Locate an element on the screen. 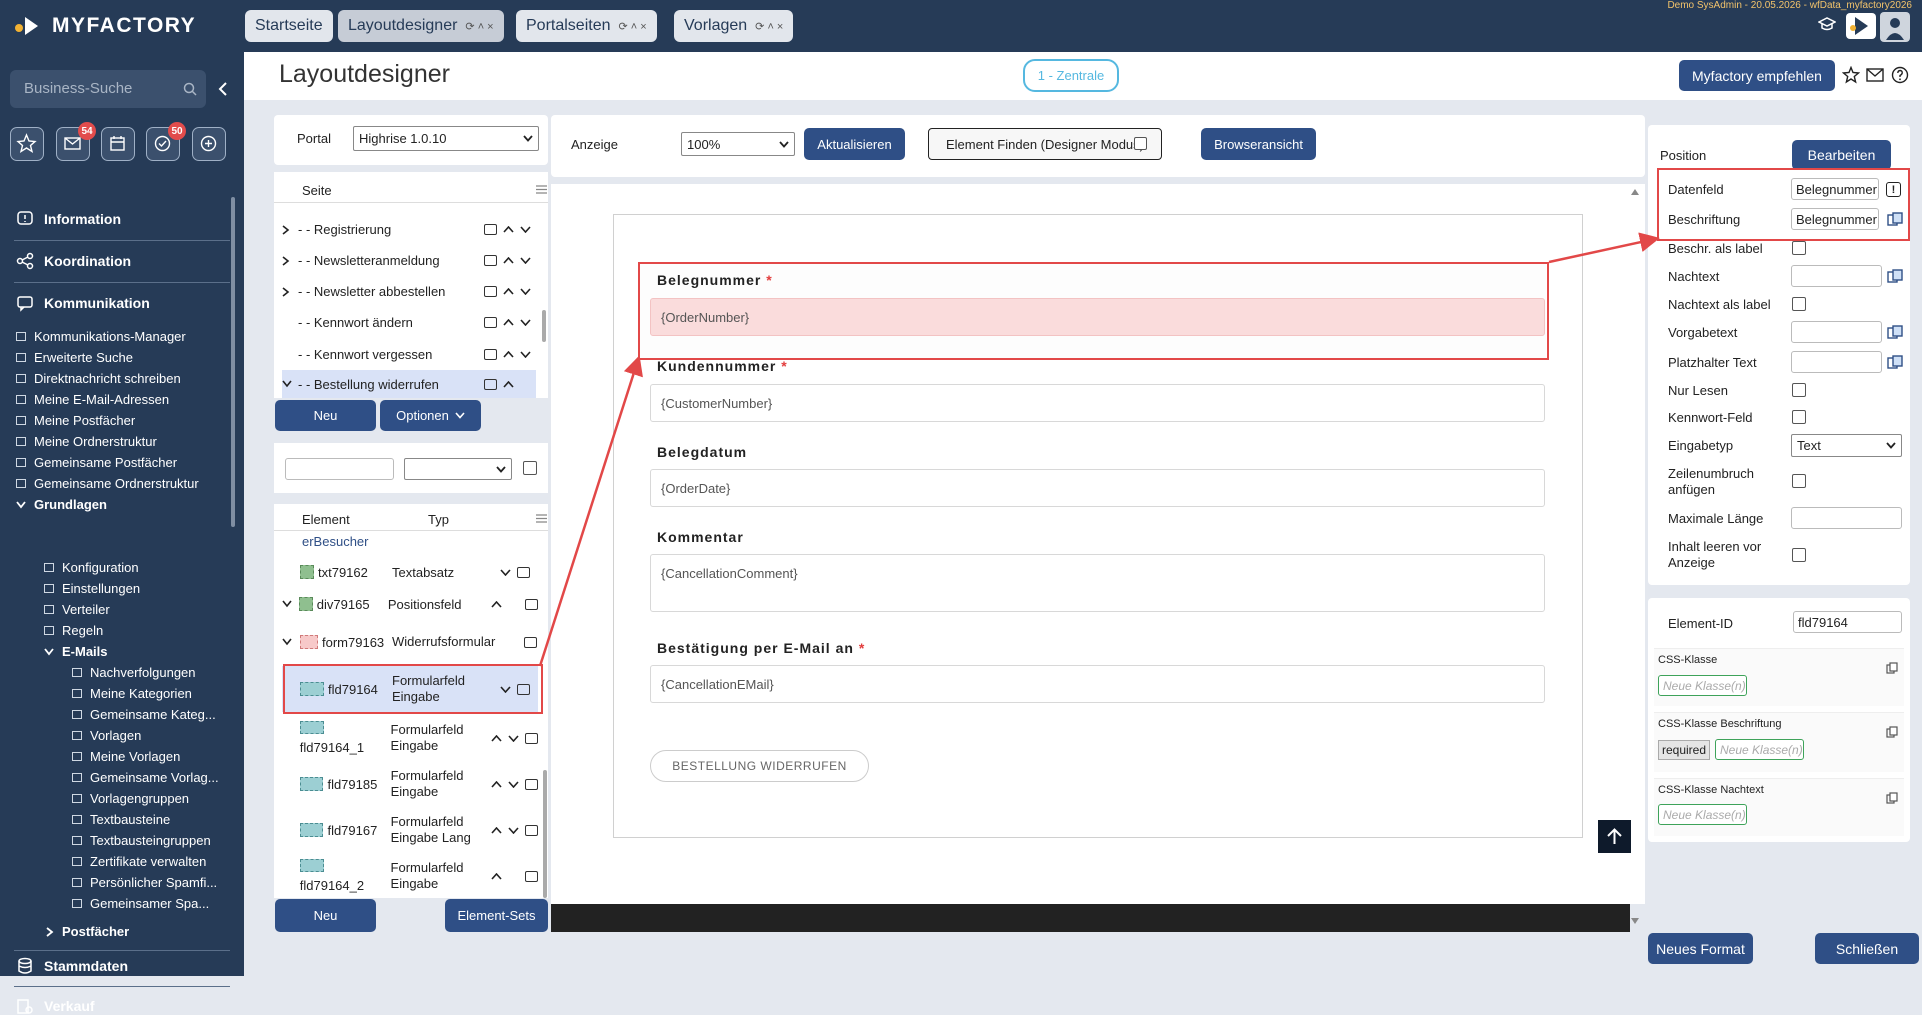  element-row-div79165: div79165 Positionsfeld is located at coordinates (410, 604).